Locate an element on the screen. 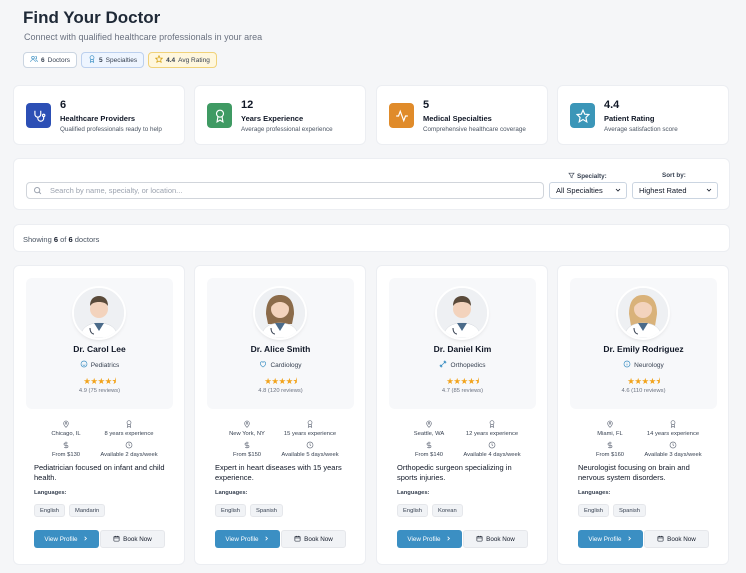  price-info: From $150 is located at coordinates (247, 449).